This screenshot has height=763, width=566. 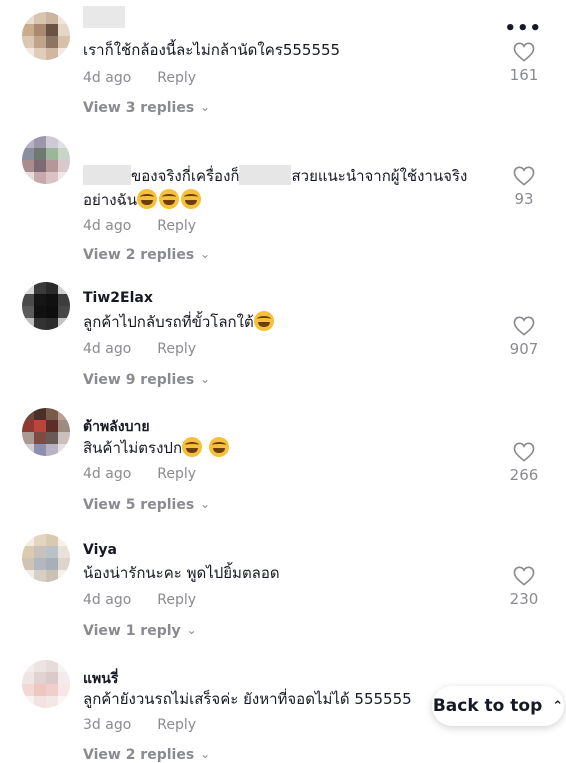 What do you see at coordinates (487, 706) in the screenshot?
I see `back-to-top-label: Back to top` at bounding box center [487, 706].